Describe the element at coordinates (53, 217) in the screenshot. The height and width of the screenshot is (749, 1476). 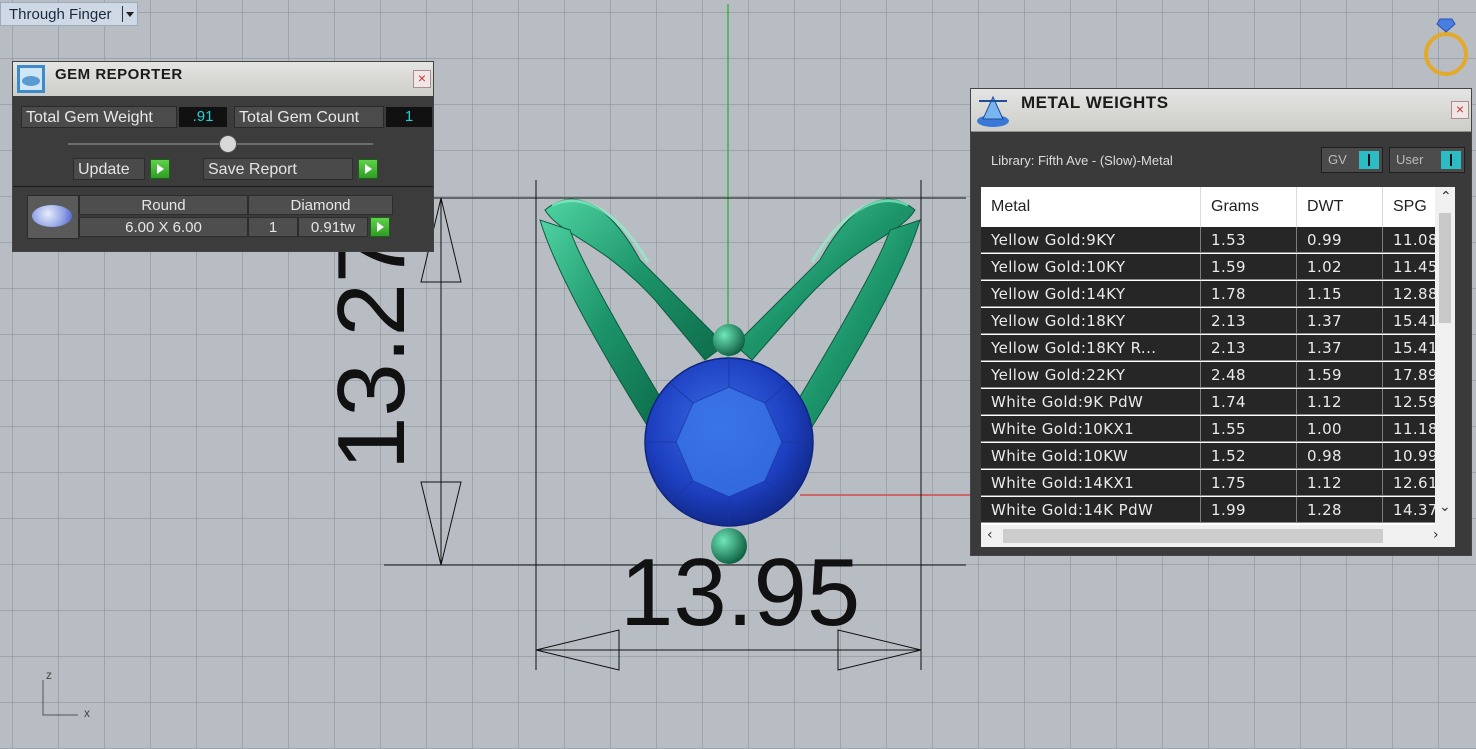
I see `gem-shape-icon` at that location.